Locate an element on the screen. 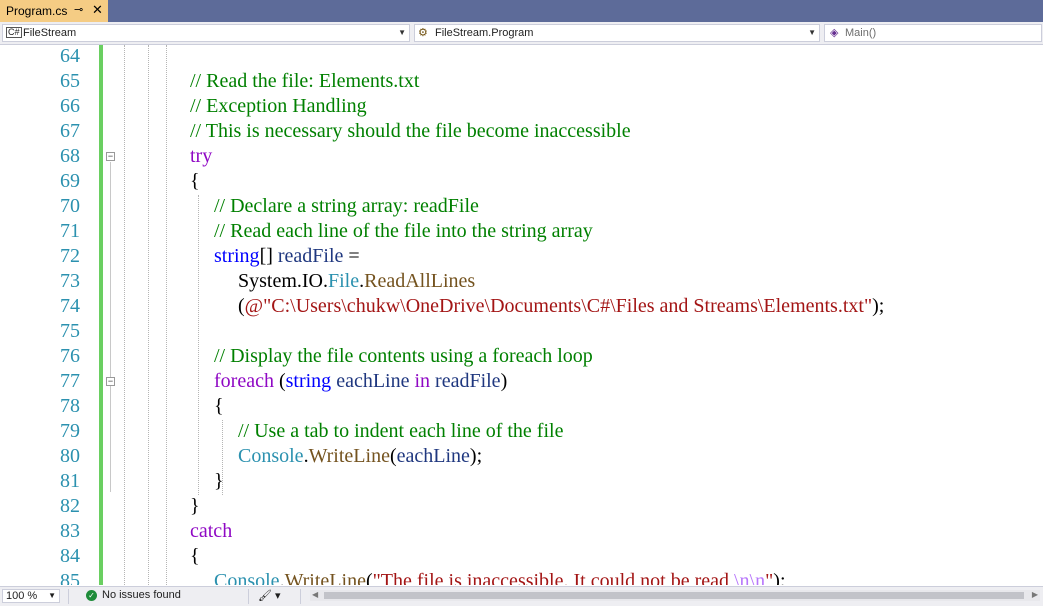  code-line: { is located at coordinates (219, 406).